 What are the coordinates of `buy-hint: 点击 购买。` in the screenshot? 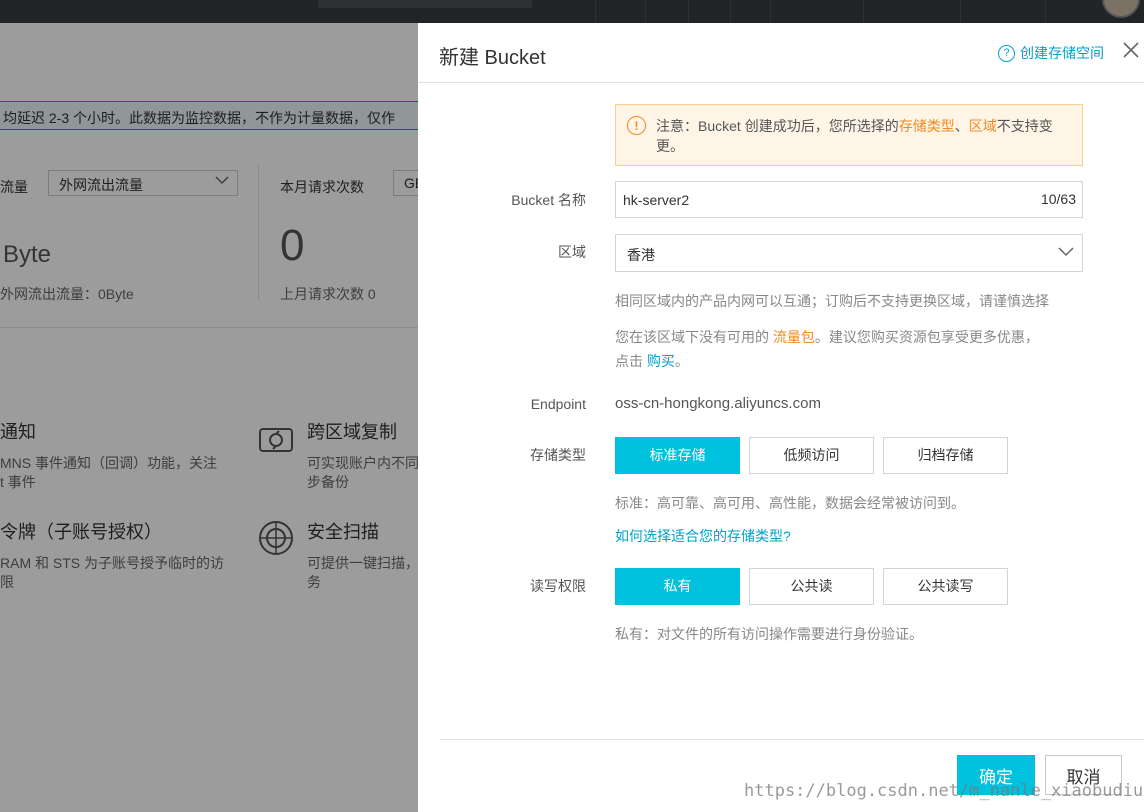 It's located at (652, 361).